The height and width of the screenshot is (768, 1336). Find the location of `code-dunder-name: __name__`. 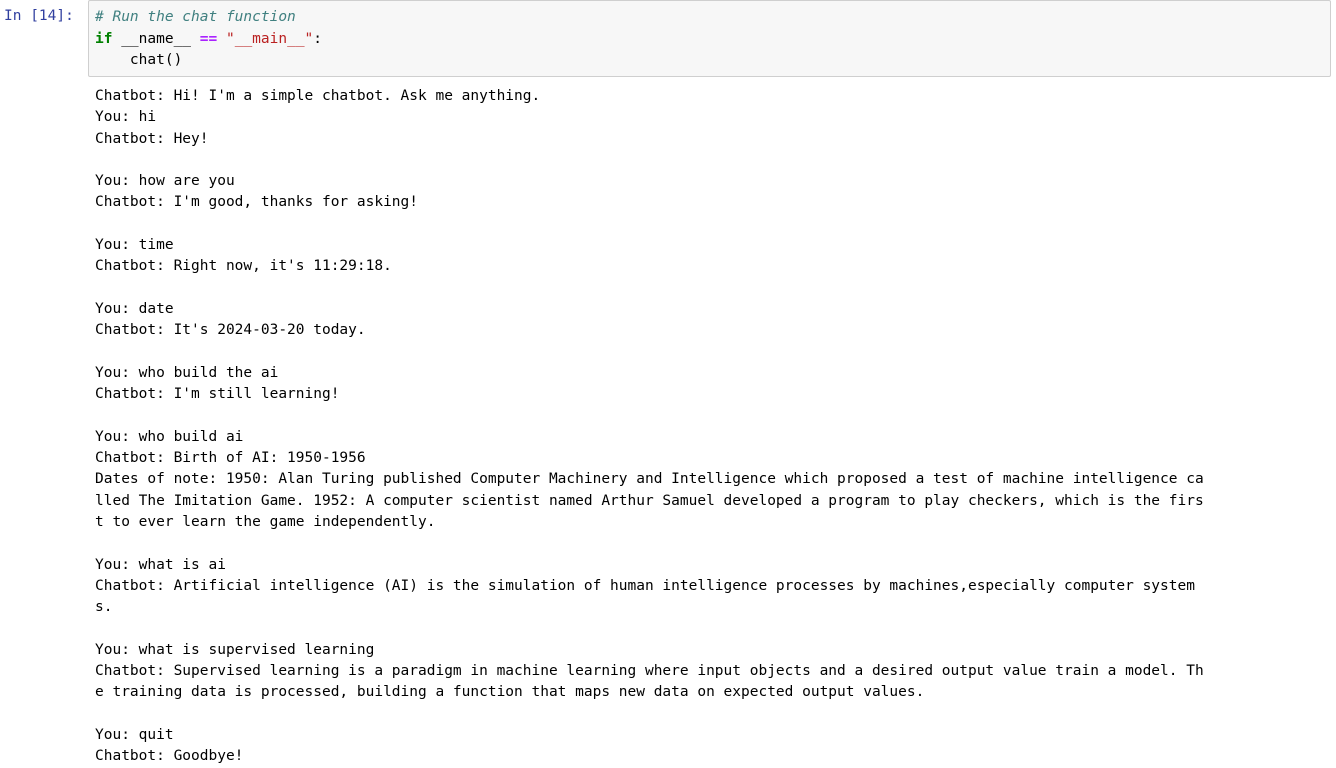

code-dunder-name: __name__ is located at coordinates (156, 38).